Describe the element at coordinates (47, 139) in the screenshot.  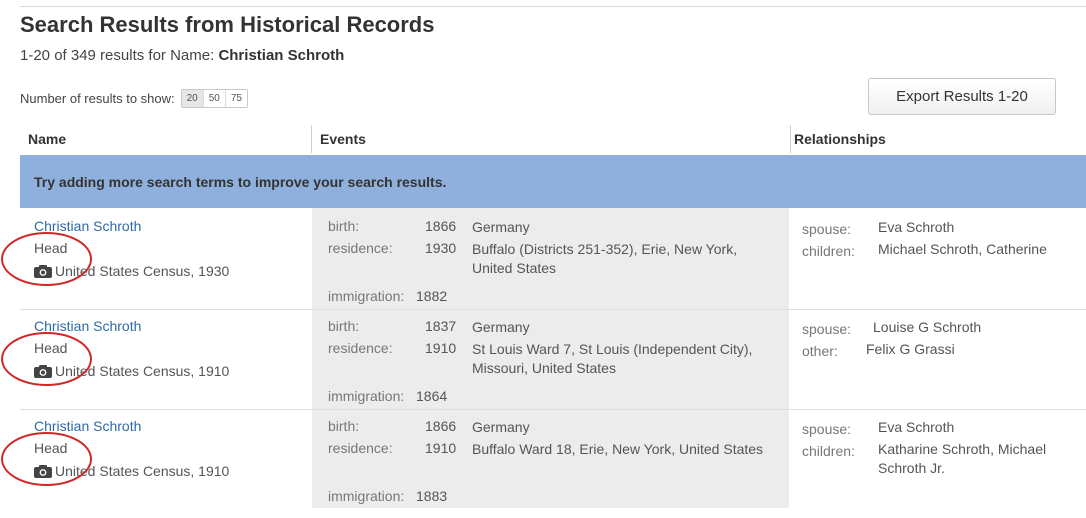
I see `column-header-name: Name` at that location.